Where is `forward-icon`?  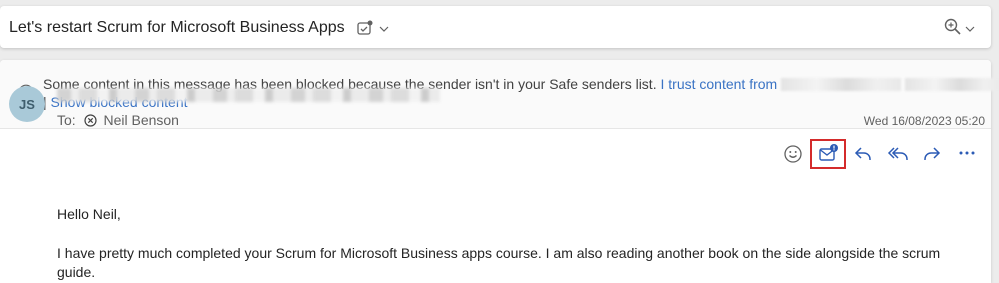 forward-icon is located at coordinates (932, 154).